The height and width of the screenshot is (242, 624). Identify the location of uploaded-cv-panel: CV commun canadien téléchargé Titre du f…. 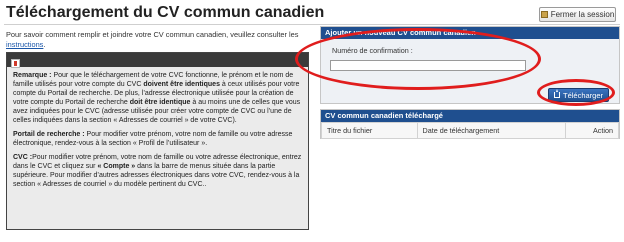
(470, 124).